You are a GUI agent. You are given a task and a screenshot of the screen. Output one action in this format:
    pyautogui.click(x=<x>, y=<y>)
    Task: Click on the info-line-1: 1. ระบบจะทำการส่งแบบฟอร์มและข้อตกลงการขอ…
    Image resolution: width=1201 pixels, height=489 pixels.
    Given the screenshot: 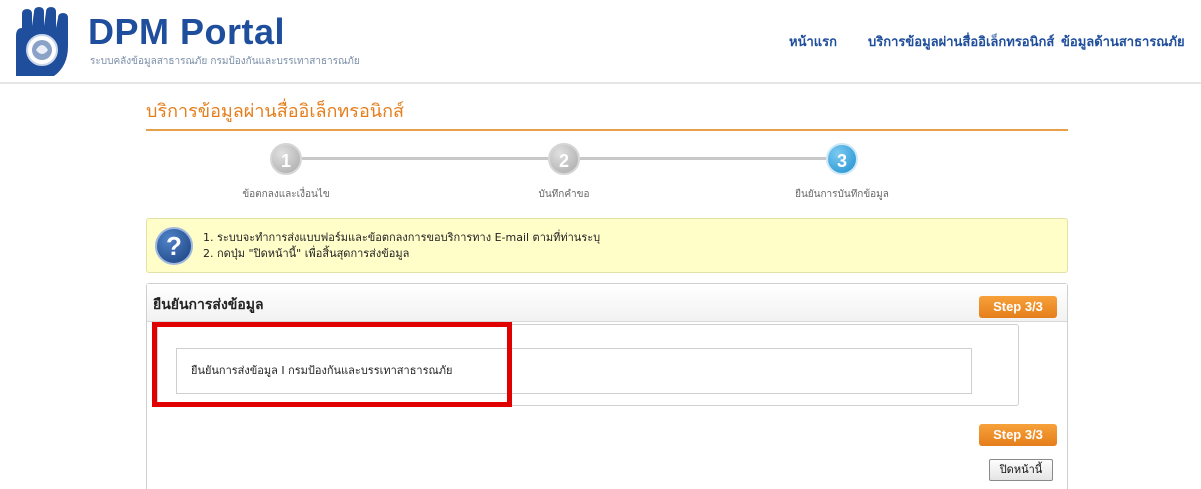 What is the action you would take?
    pyautogui.click(x=402, y=237)
    